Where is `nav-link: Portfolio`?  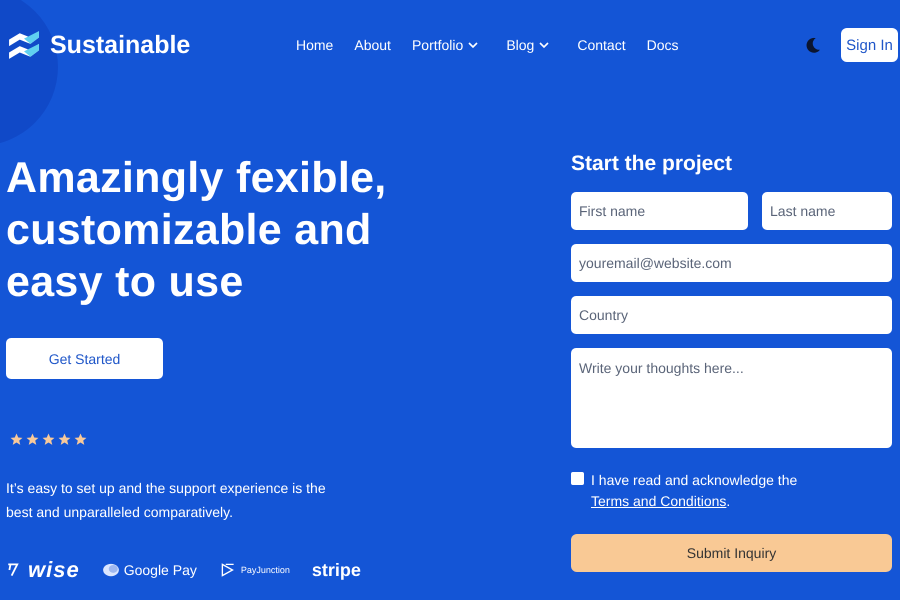
nav-link: Portfolio is located at coordinates (449, 45).